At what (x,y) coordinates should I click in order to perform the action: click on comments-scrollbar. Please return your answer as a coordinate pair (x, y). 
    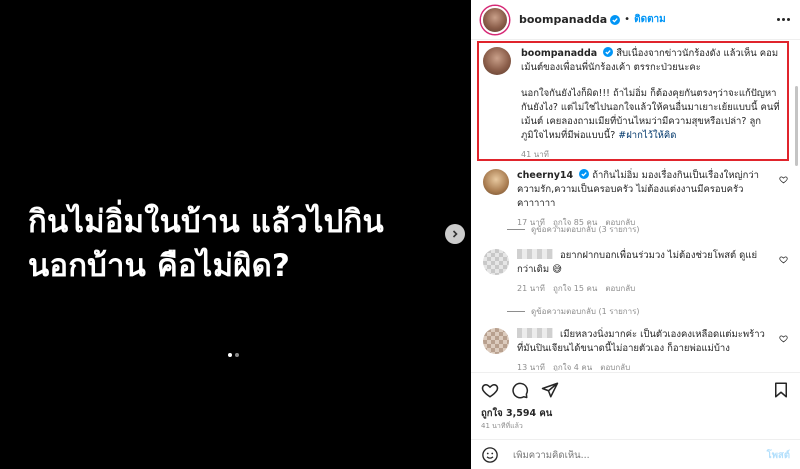
    Looking at the image, I should click on (796, 126).